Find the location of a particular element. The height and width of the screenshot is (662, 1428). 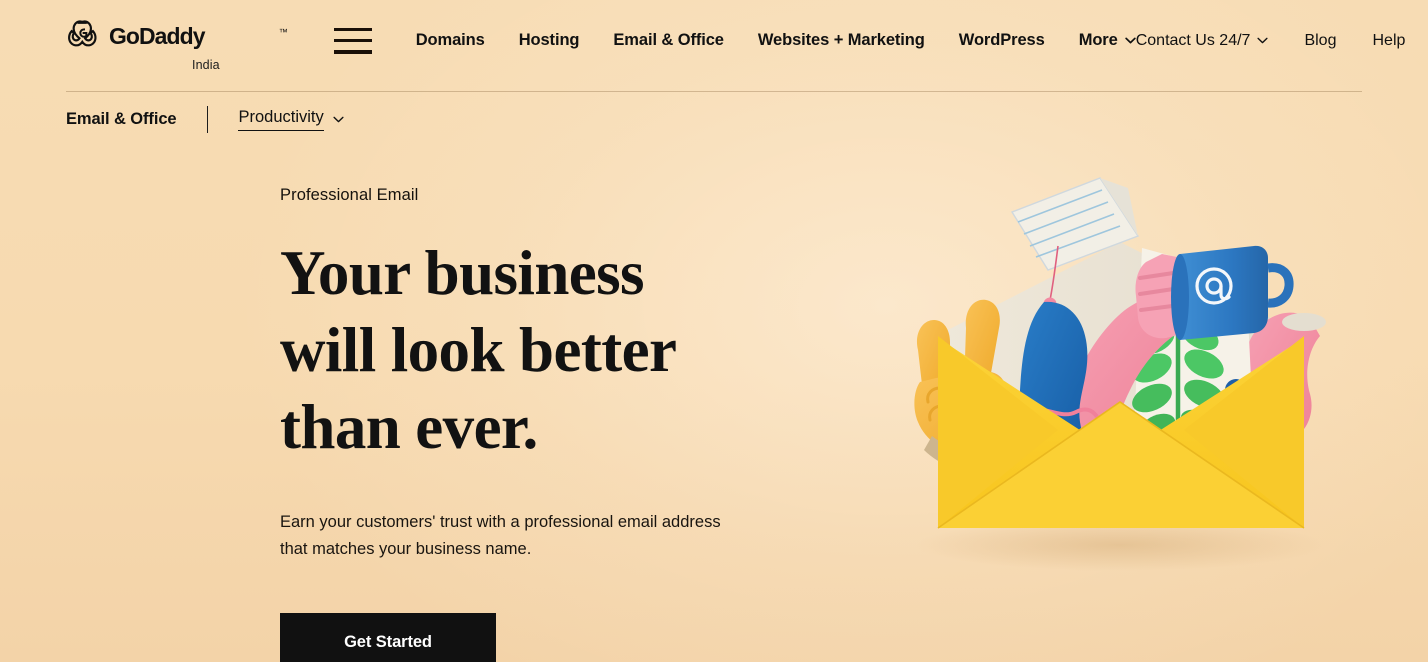

nav-item-email-office: Email & Office is located at coordinates (668, 40).